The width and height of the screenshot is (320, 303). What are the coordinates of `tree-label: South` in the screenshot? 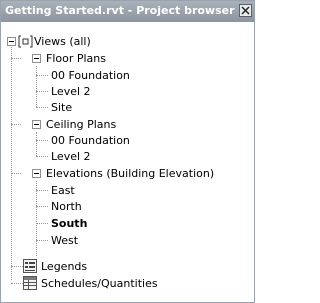 It's located at (69, 223).